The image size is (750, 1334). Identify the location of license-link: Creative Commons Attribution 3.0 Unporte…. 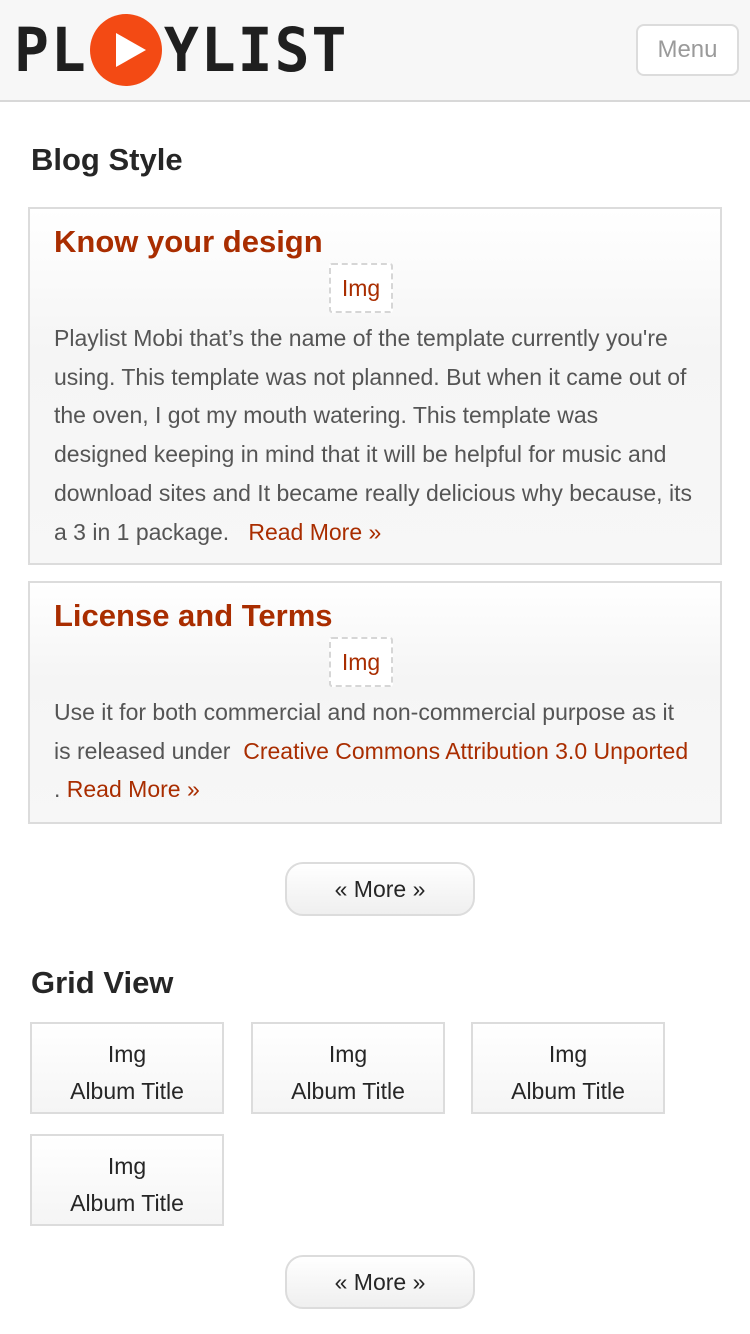
(465, 751).